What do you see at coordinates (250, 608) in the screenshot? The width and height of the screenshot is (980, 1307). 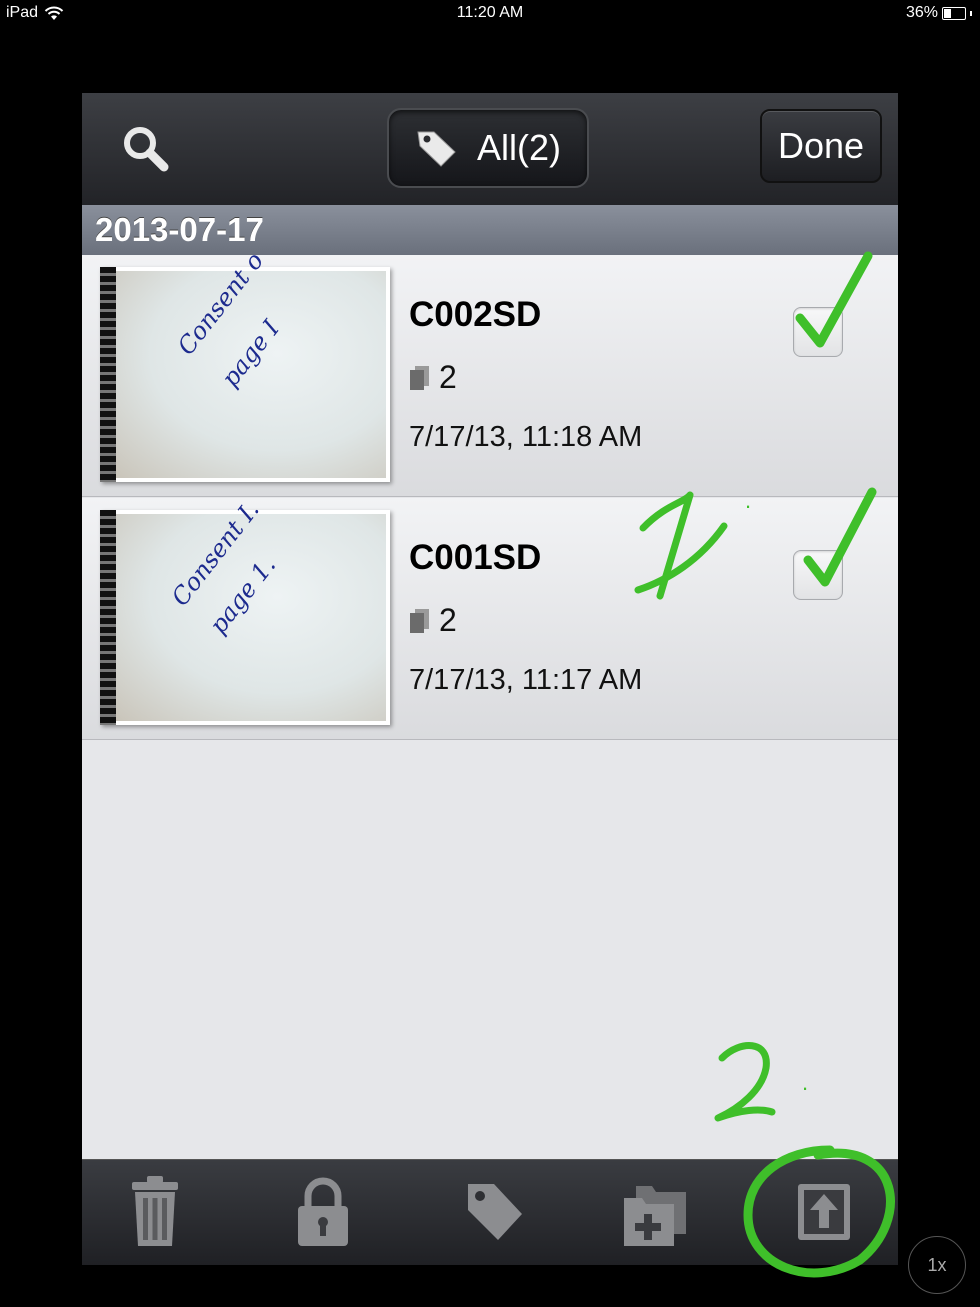 I see `thumbnail-page: Consent I. page 1.` at bounding box center [250, 608].